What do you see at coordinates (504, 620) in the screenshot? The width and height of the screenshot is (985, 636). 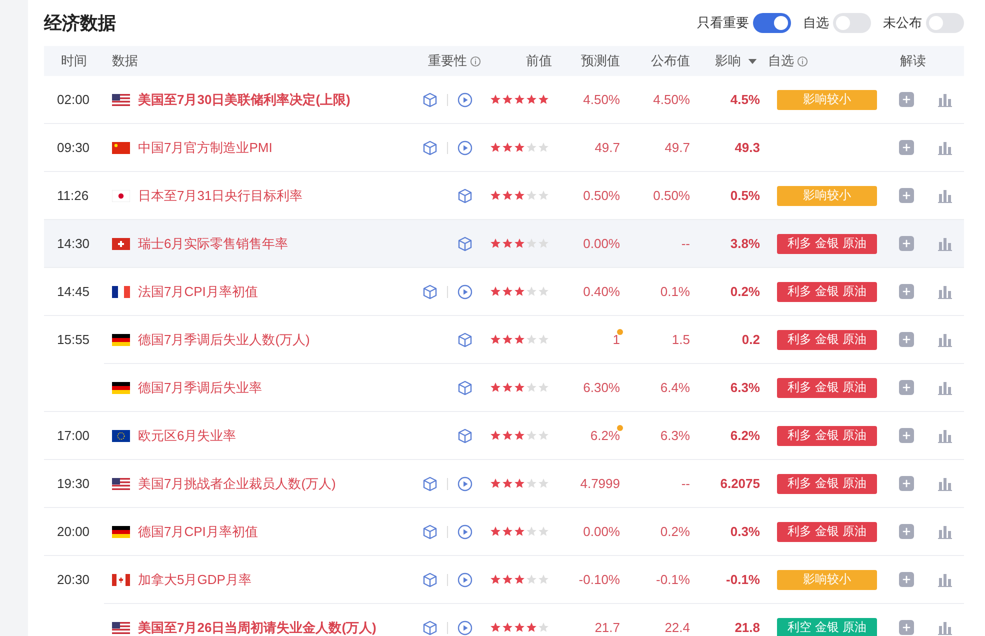 I see `table-row: 美国至7月26日当周初请失业金人数(万人) 21.7 22.4 21.8 利空 金银 原油` at bounding box center [504, 620].